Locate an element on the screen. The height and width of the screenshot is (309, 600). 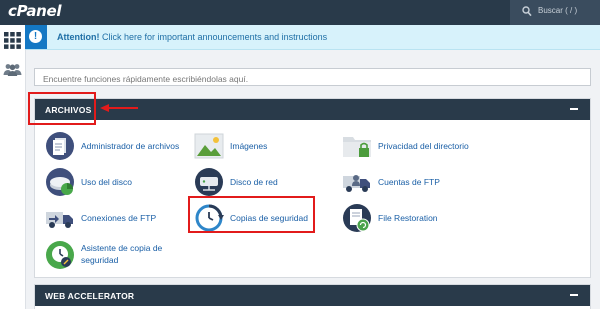
item-disk-usage: Uso del disco is located at coordinates (95, 182).